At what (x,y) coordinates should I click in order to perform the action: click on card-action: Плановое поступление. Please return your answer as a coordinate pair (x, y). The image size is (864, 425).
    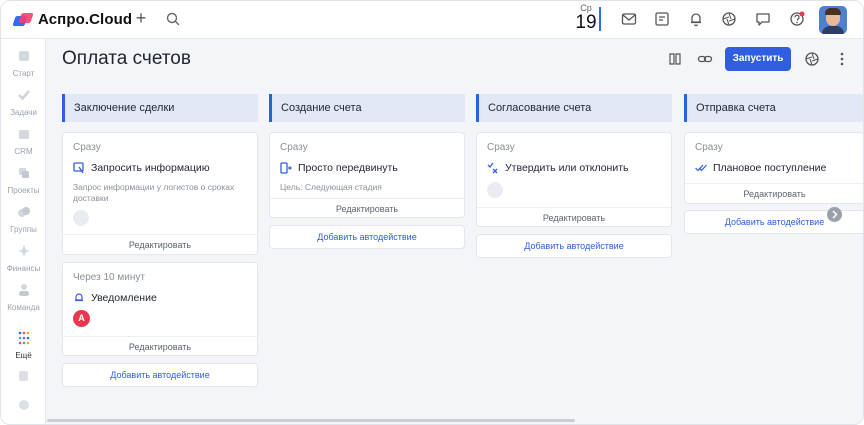
    Looking at the image, I should click on (760, 168).